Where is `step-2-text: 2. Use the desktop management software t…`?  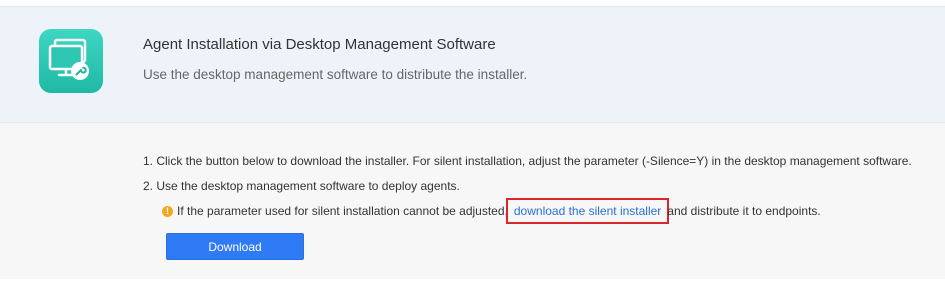 step-2-text: 2. Use the desktop management software t… is located at coordinates (301, 186).